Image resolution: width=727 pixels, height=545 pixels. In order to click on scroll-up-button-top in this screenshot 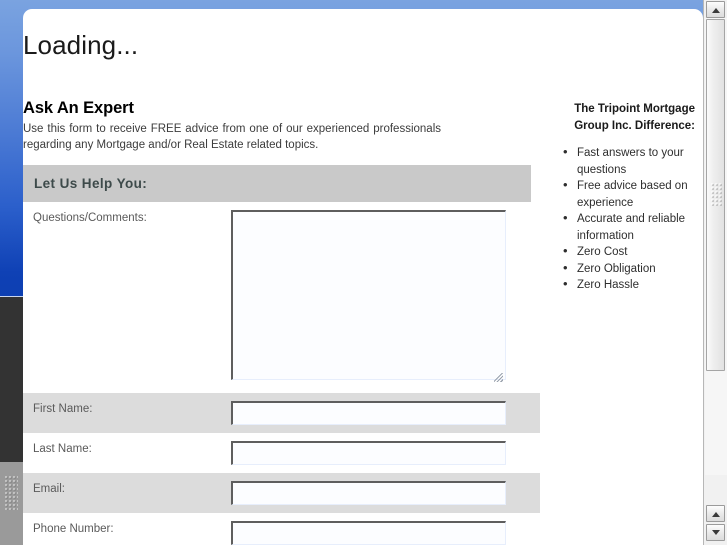, I will do `click(715, 9)`.